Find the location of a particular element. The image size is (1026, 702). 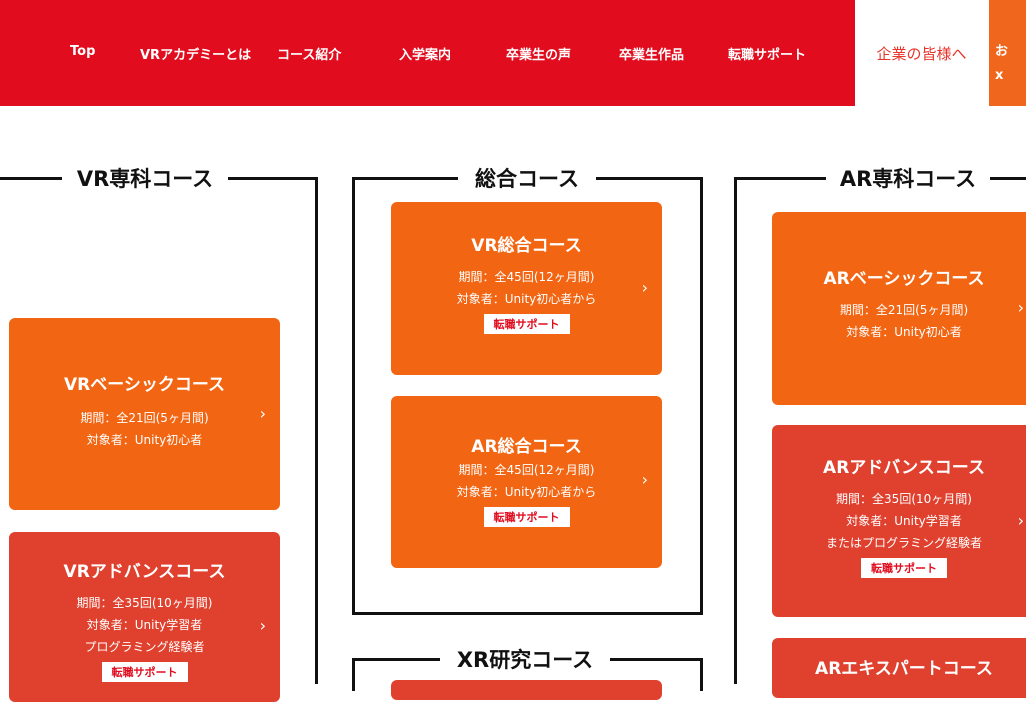

card-target-extra: またはプログラミング経験者 is located at coordinates (903, 543).